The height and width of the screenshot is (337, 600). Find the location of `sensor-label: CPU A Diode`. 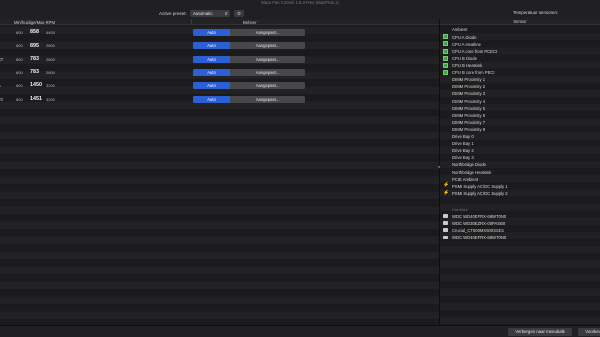

sensor-label: CPU A Diode is located at coordinates (464, 37).